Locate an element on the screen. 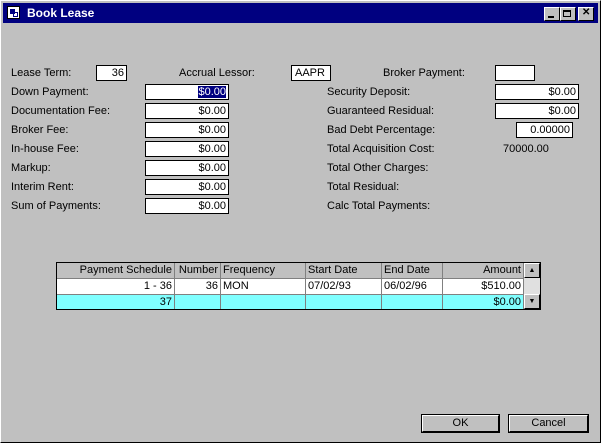 This screenshot has height=443, width=601. title-bar: Book Lease is located at coordinates (300, 13).